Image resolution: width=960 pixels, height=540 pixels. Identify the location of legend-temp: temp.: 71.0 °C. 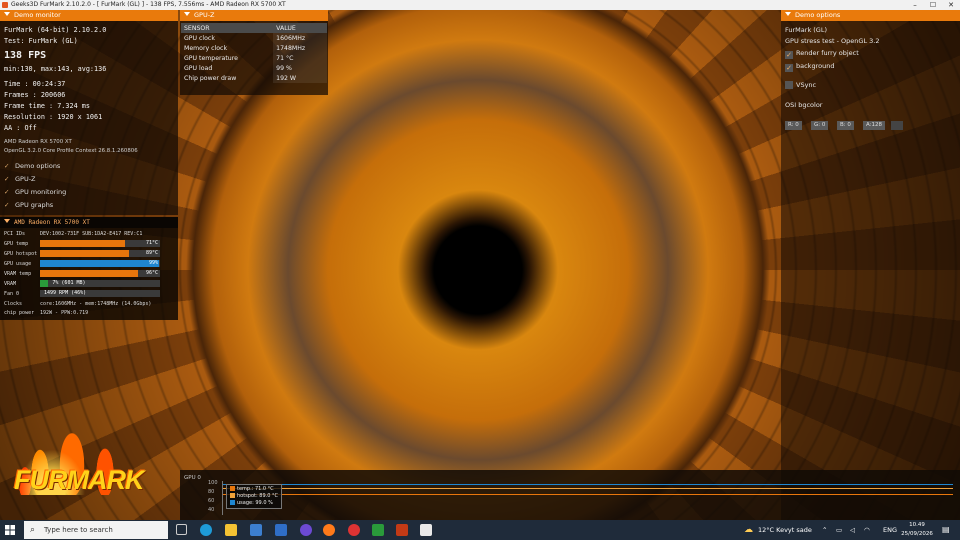
(254, 489).